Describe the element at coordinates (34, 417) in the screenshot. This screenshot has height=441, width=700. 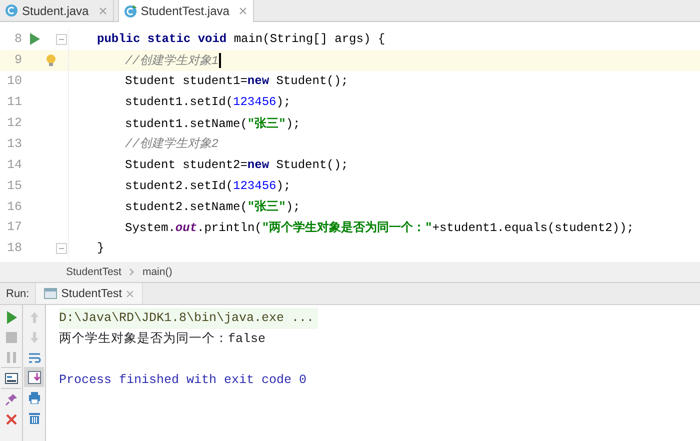
I see `trash-icon` at that location.